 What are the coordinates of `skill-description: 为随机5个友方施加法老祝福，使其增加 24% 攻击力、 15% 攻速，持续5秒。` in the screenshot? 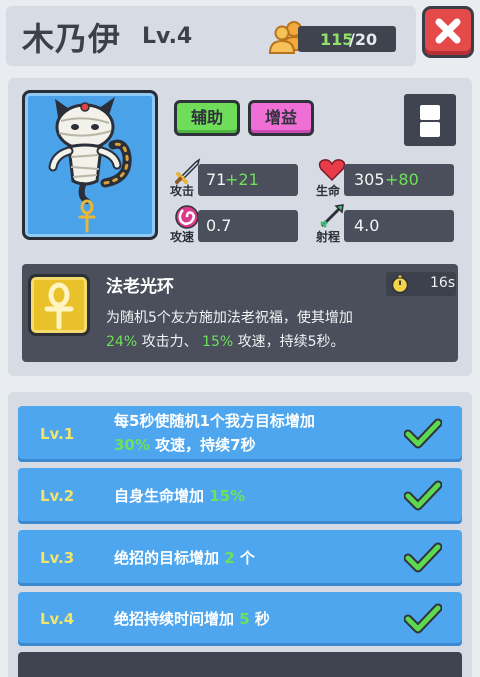 It's located at (279, 330).